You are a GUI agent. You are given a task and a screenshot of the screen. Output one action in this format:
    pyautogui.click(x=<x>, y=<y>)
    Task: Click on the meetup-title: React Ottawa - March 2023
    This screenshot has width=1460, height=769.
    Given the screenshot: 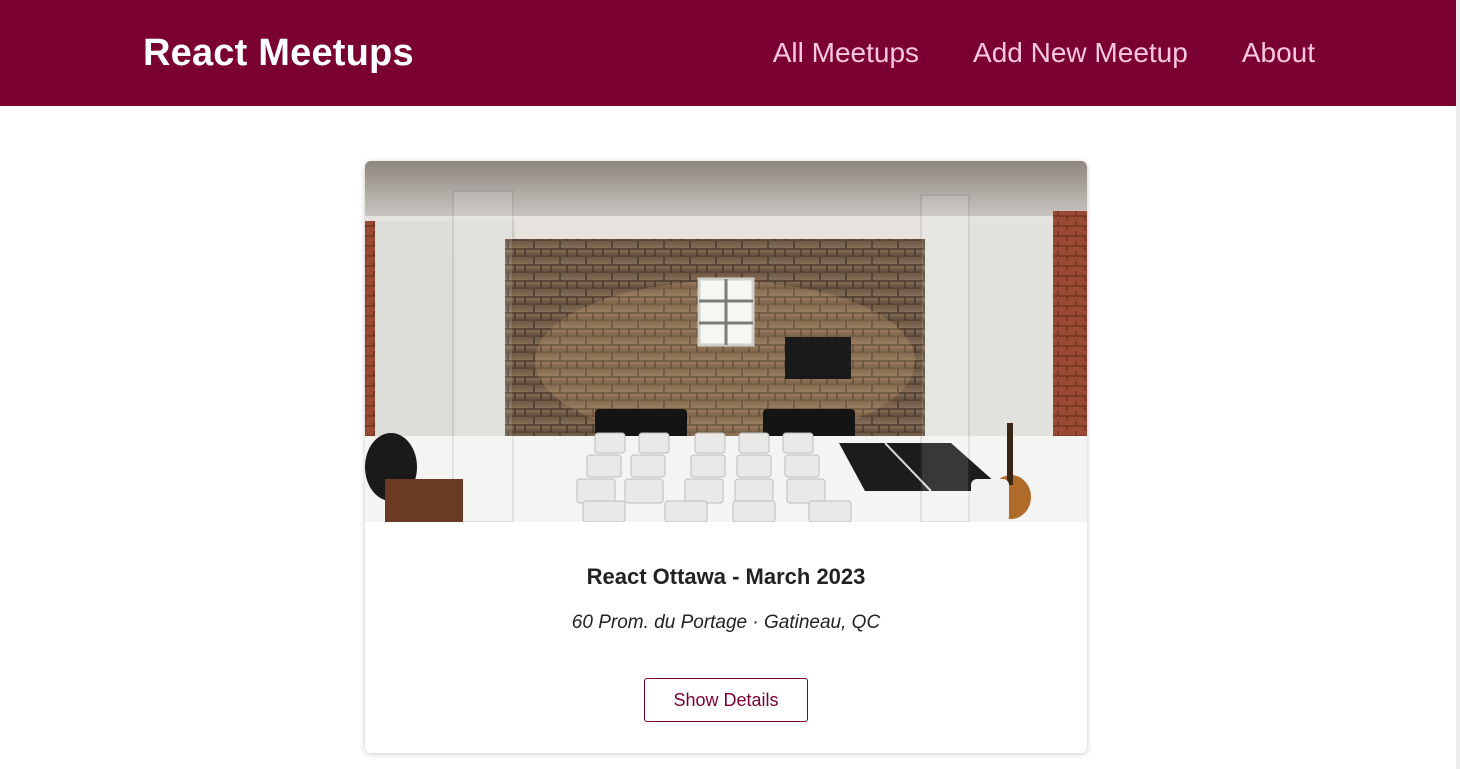 What is the action you would take?
    pyautogui.click(x=726, y=576)
    